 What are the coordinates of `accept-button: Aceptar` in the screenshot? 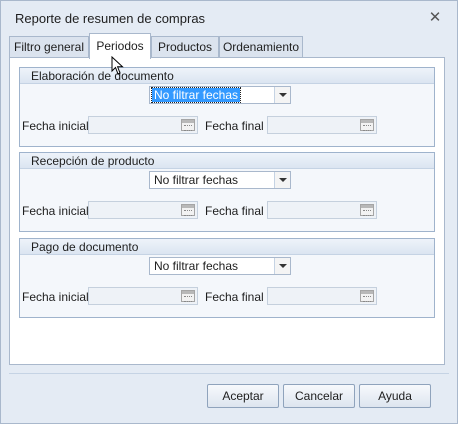 It's located at (243, 396).